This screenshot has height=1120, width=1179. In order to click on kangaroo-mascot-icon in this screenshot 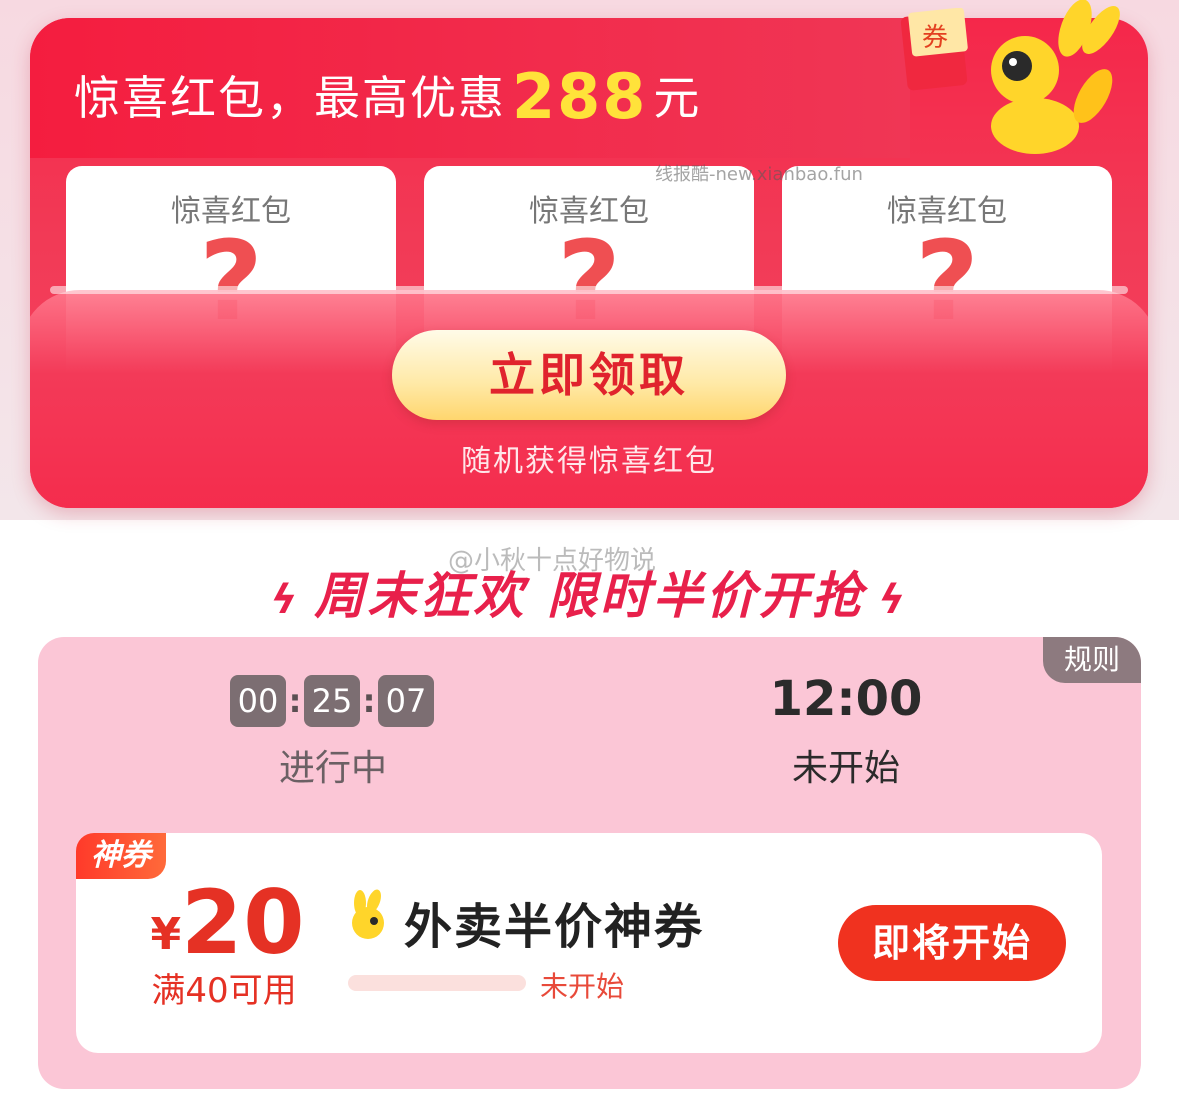, I will do `click(1055, 77)`.